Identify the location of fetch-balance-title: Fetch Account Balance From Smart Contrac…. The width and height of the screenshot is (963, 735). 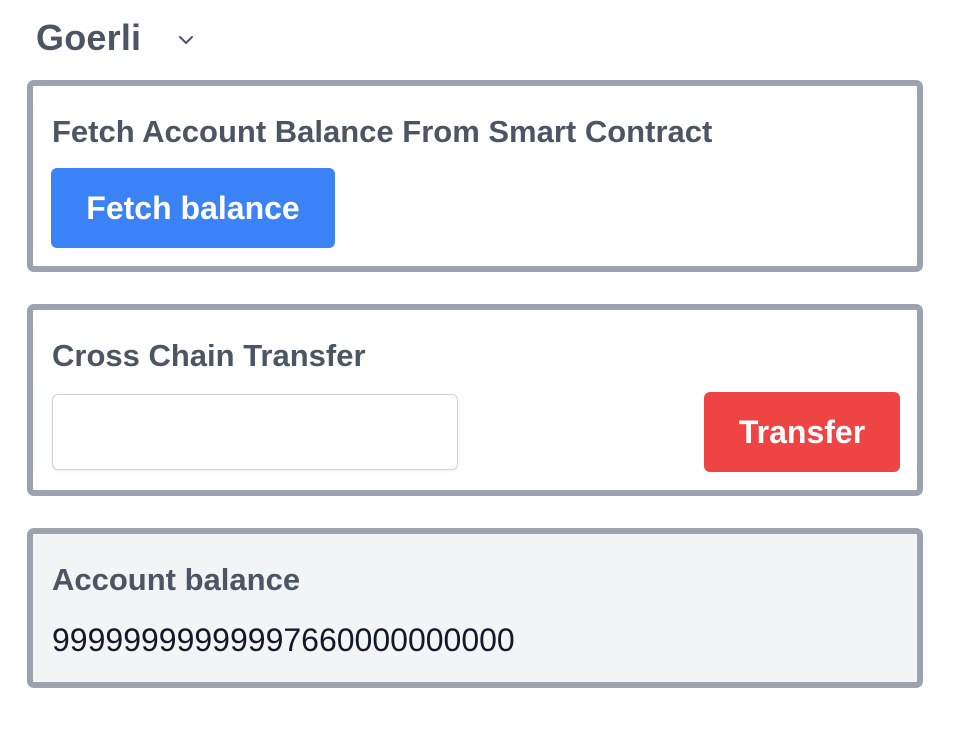
(382, 131).